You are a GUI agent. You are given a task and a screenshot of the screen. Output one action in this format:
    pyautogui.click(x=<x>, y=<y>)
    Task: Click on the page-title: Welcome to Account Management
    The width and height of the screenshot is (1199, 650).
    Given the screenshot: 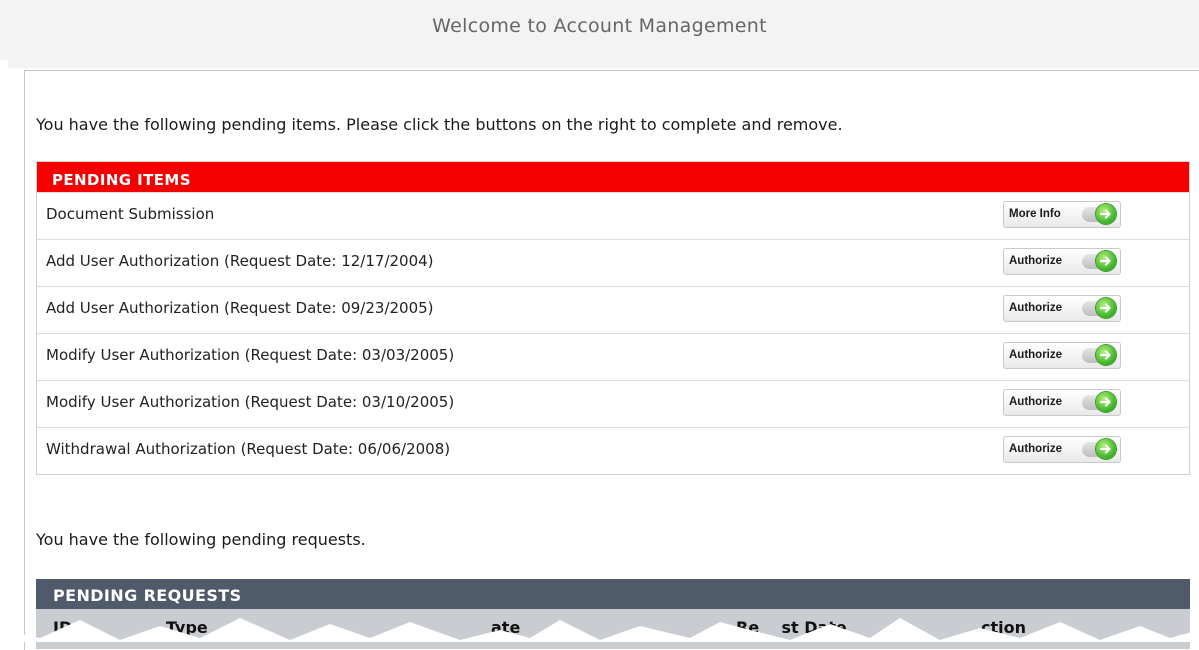 What is the action you would take?
    pyautogui.click(x=599, y=26)
    